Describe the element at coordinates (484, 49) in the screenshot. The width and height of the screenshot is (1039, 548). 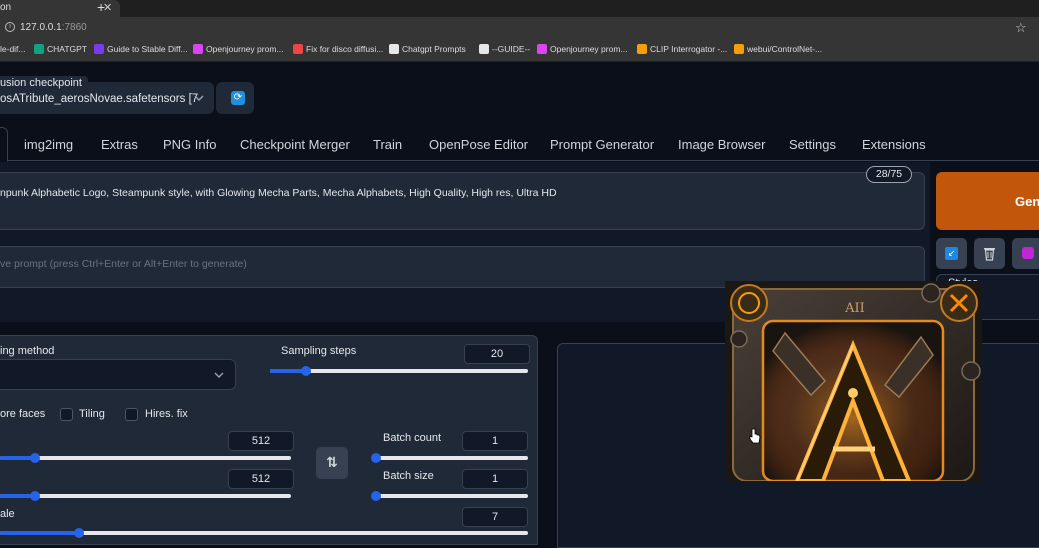
I see `reddit-r-icon` at that location.